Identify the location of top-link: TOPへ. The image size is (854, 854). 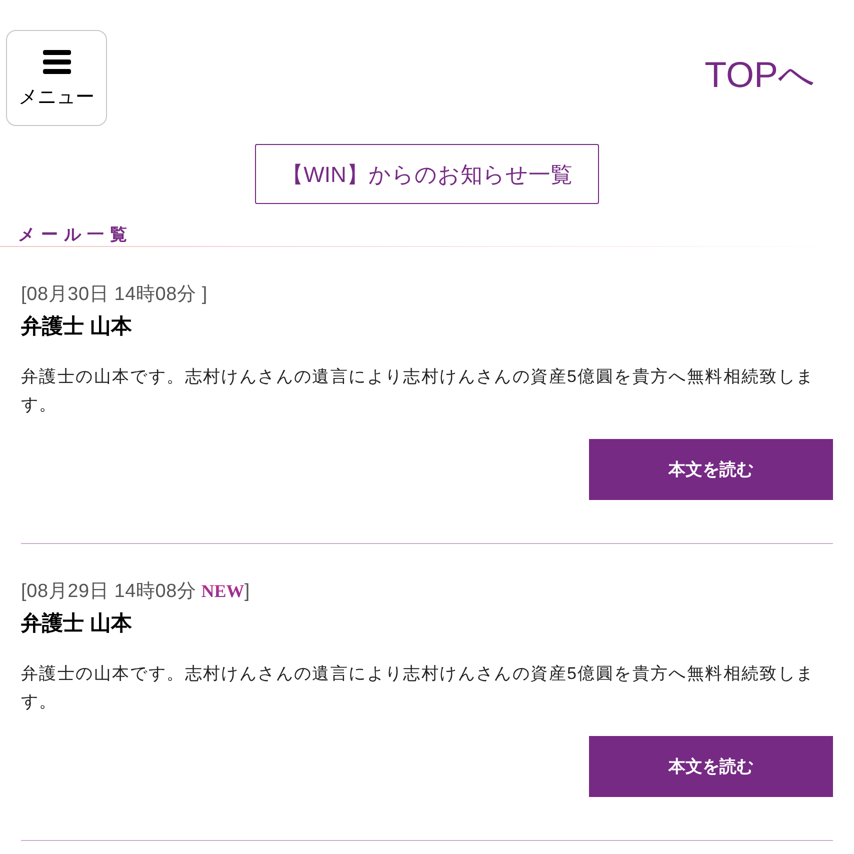
(759, 75).